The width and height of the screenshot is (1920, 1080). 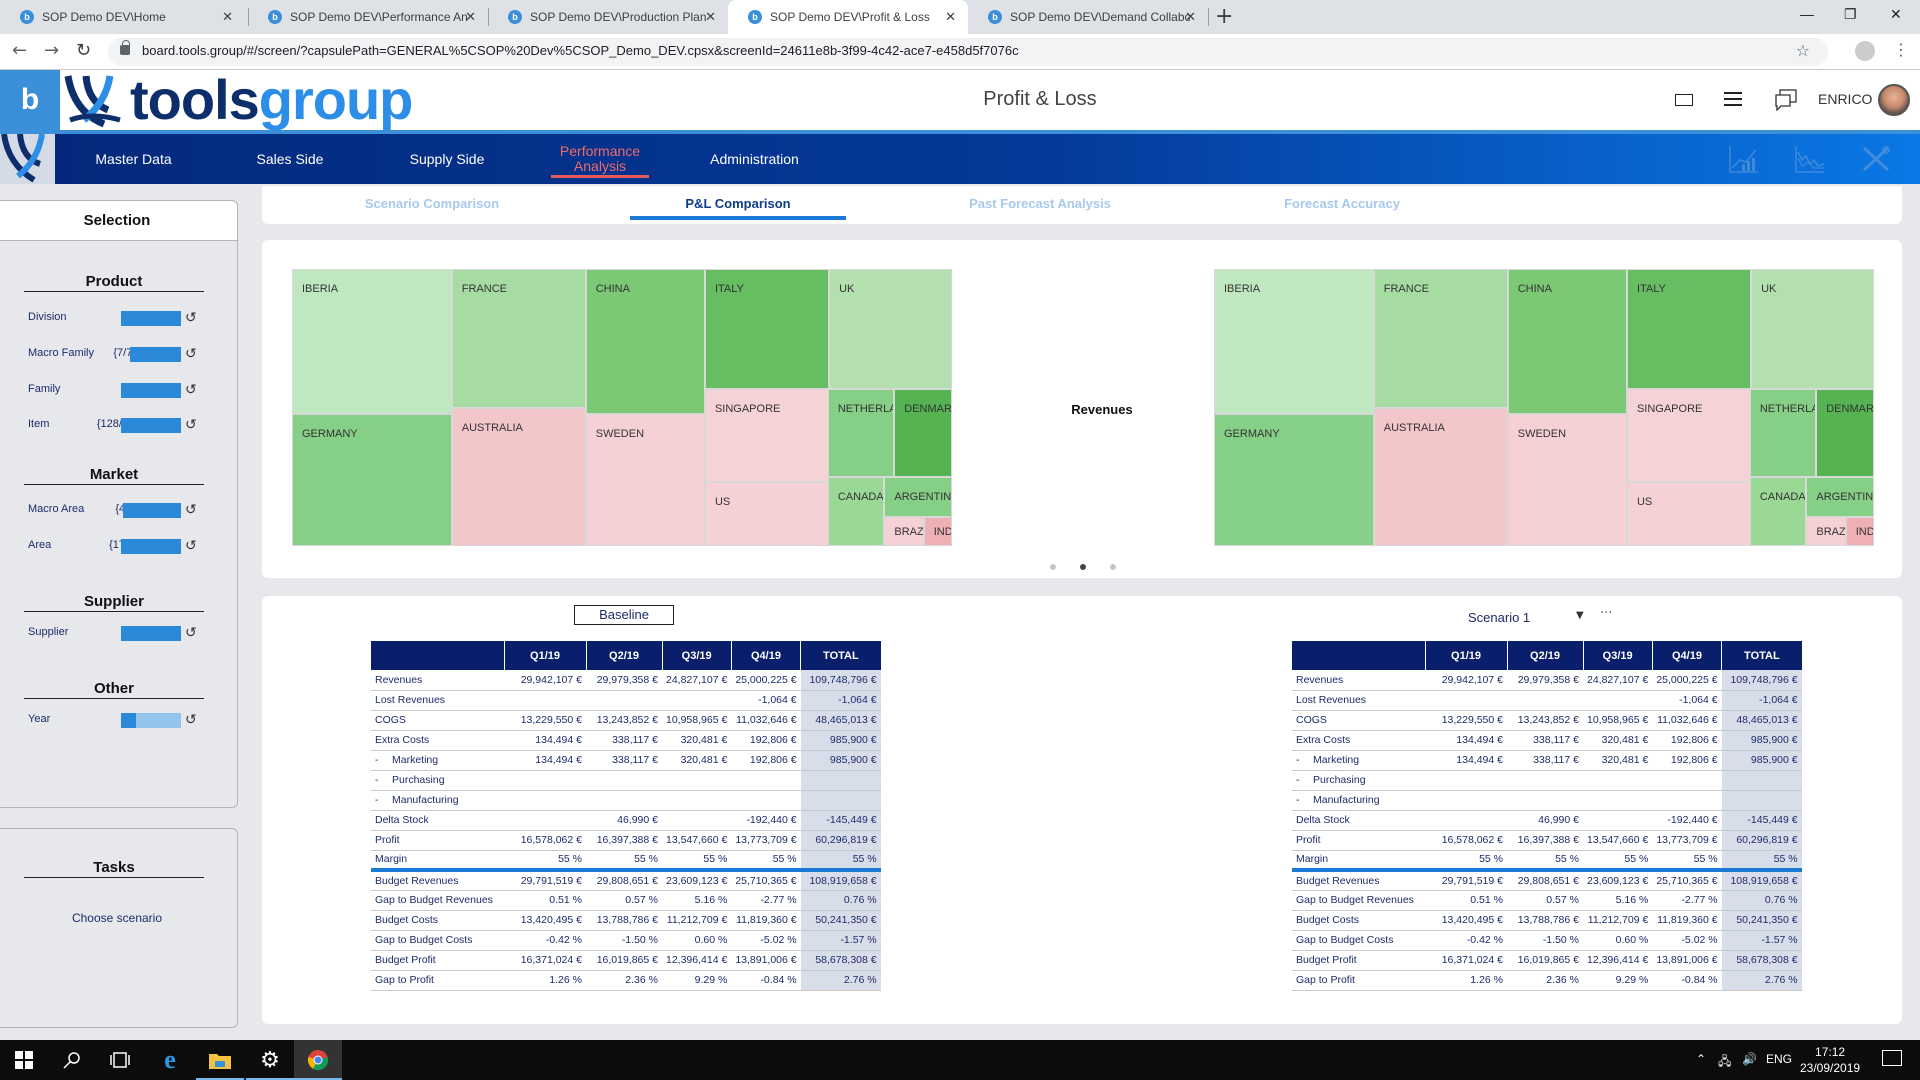 What do you see at coordinates (1913, 611) in the screenshot?
I see `page-scrollbar` at bounding box center [1913, 611].